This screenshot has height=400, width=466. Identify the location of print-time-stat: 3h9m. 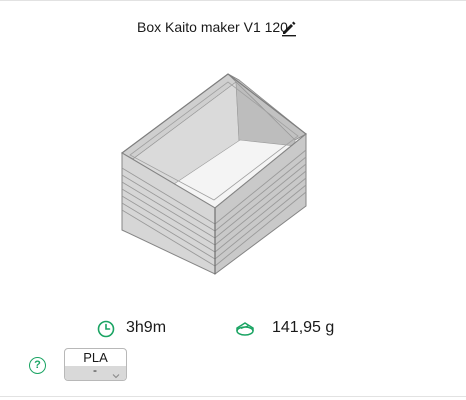
(141, 328).